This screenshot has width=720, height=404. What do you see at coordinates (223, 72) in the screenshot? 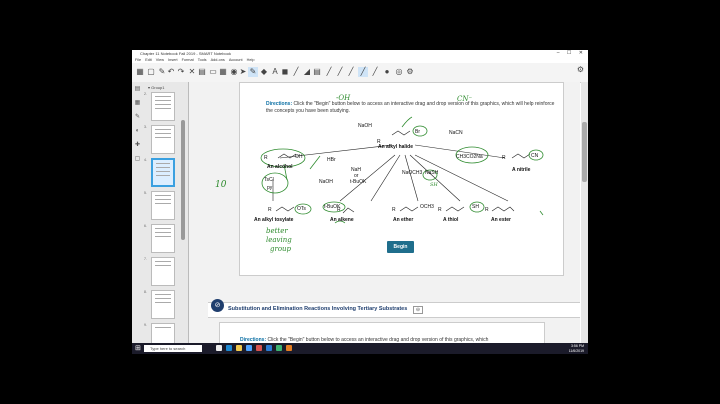
I see `table-icon: ▦` at bounding box center [223, 72].